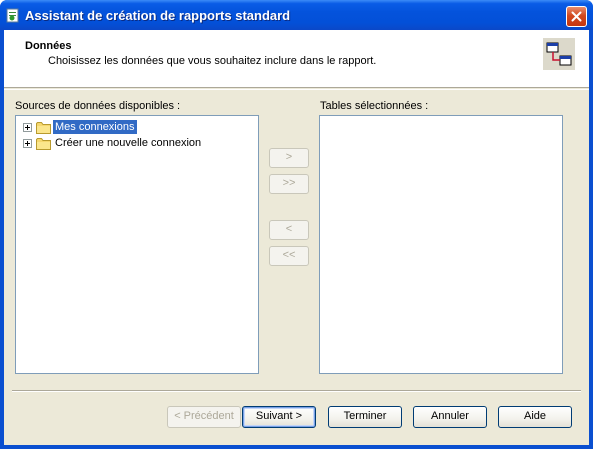 The width and height of the screenshot is (593, 449). Describe the element at coordinates (289, 256) in the screenshot. I see `remove-all-tables-button: <<` at that location.